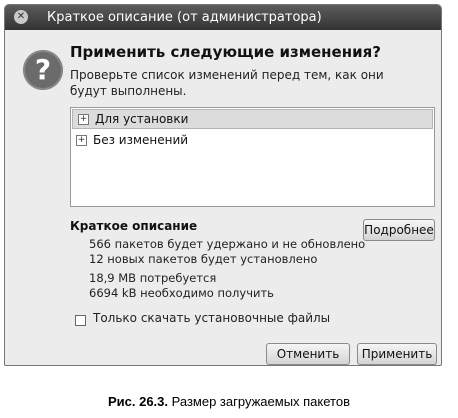 This screenshot has height=418, width=458. What do you see at coordinates (142, 119) in the screenshot?
I see `tree-row-label: Для установки` at bounding box center [142, 119].